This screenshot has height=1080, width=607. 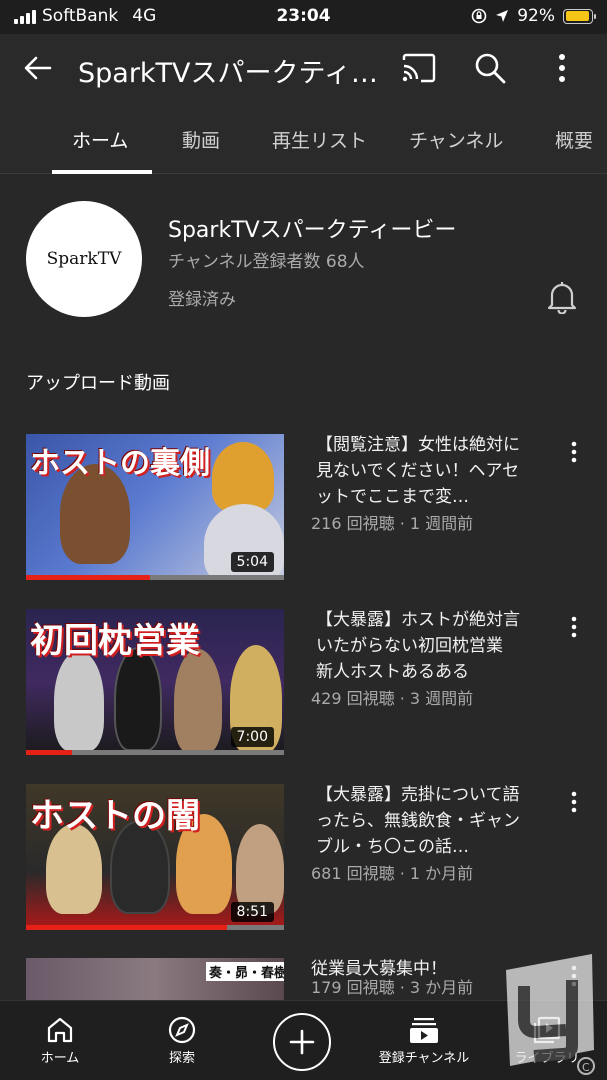 I want to click on video-thumbnail: 奏・昴・春樹, so click(x=155, y=980).